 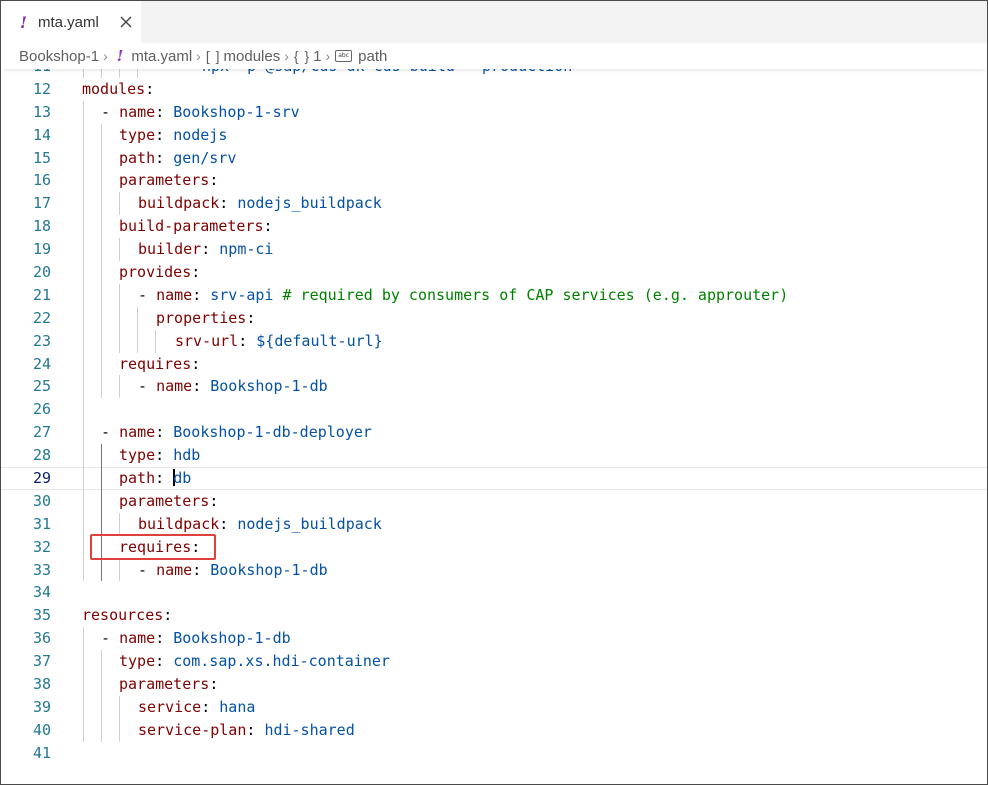 What do you see at coordinates (494, 22) in the screenshot?
I see `tab-strip: ! mta.yaml` at bounding box center [494, 22].